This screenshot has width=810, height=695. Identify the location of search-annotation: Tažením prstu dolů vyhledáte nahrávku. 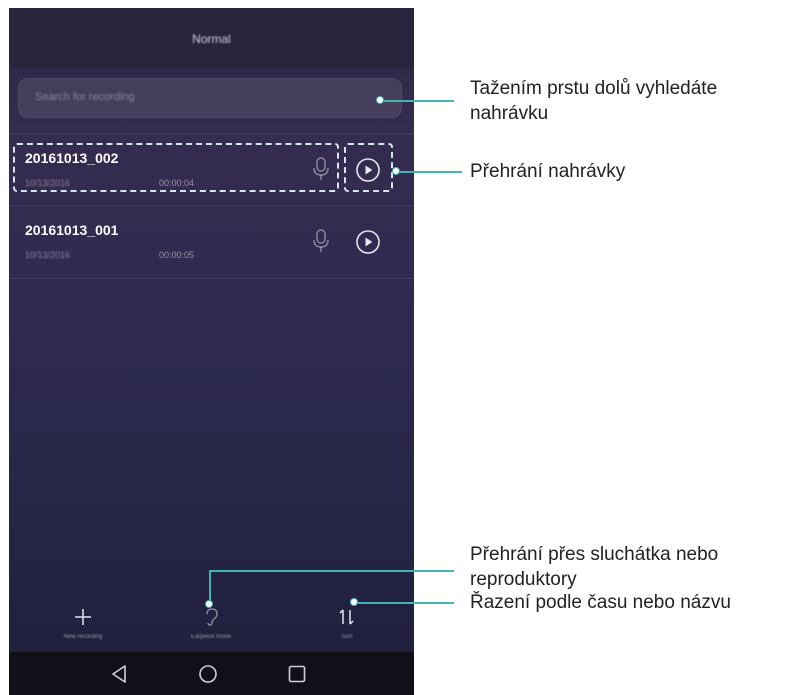
(593, 101).